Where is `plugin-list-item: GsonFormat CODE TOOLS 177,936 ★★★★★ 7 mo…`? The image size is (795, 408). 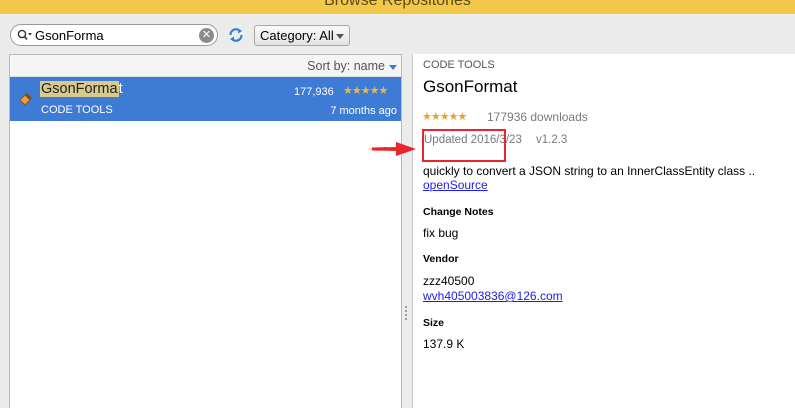 plugin-list-item: GsonFormat CODE TOOLS 177,936 ★★★★★ 7 mo… is located at coordinates (205, 99).